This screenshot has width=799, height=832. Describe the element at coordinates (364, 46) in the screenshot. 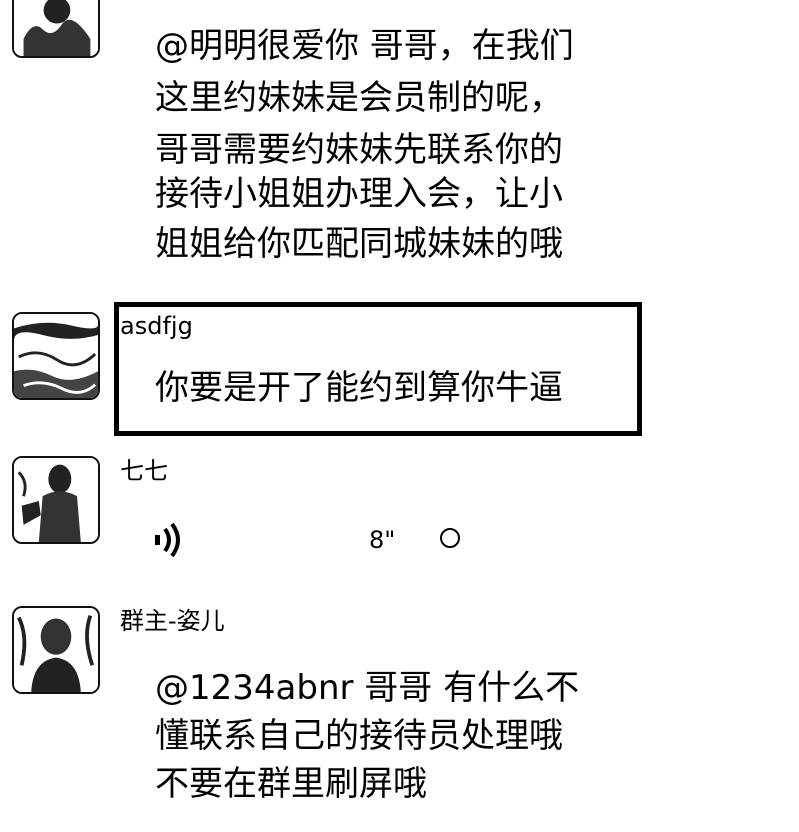

I see `message-text-line: @明明很爱你 哥哥，在我们` at that location.